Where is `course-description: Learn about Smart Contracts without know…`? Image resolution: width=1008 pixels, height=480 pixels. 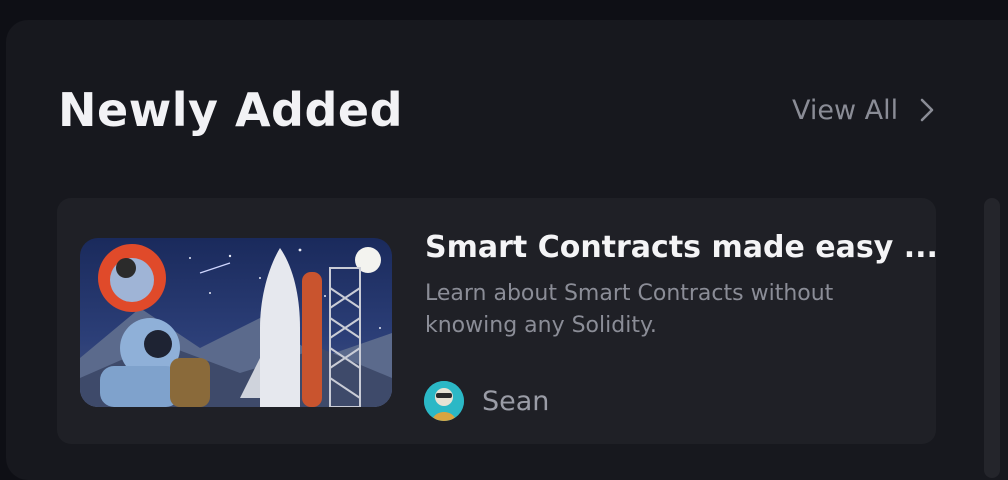
course-description: Learn about Smart Contracts without know… is located at coordinates (629, 309).